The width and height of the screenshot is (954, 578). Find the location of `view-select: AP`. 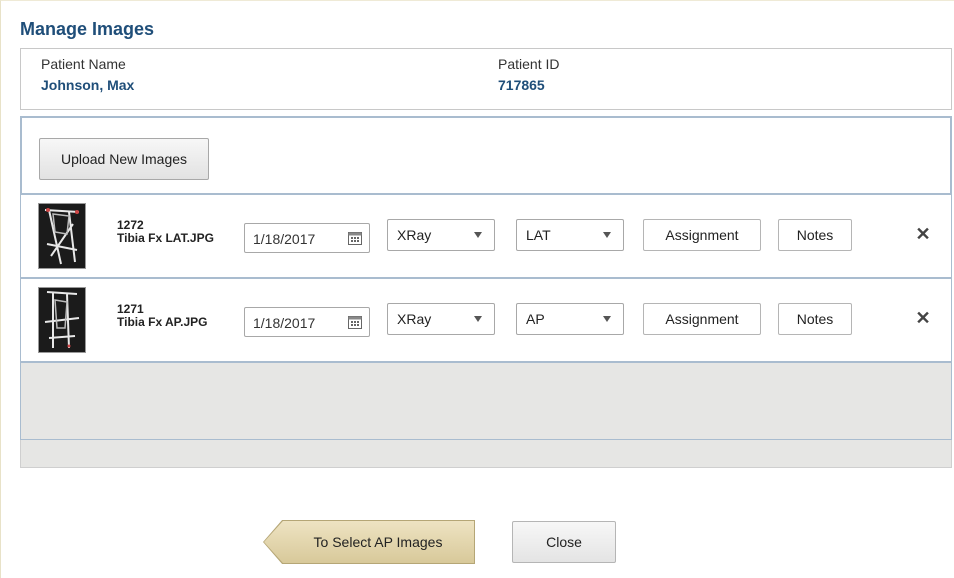

view-select: AP is located at coordinates (570, 319).